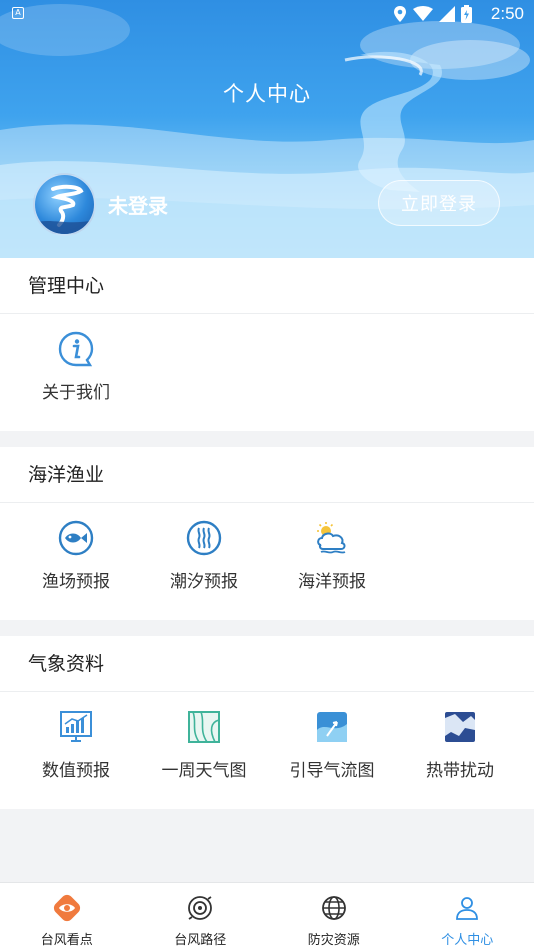 Image resolution: width=534 pixels, height=950 pixels. What do you see at coordinates (204, 750) in the screenshot?
I see `menu-item-weekly-weather-map: 一周天气图` at bounding box center [204, 750].